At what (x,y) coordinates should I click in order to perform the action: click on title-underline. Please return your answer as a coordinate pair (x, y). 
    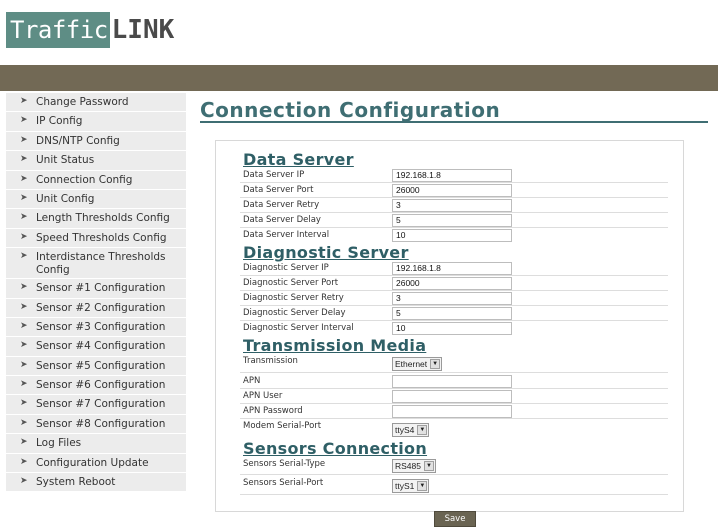
    Looking at the image, I should click on (454, 122).